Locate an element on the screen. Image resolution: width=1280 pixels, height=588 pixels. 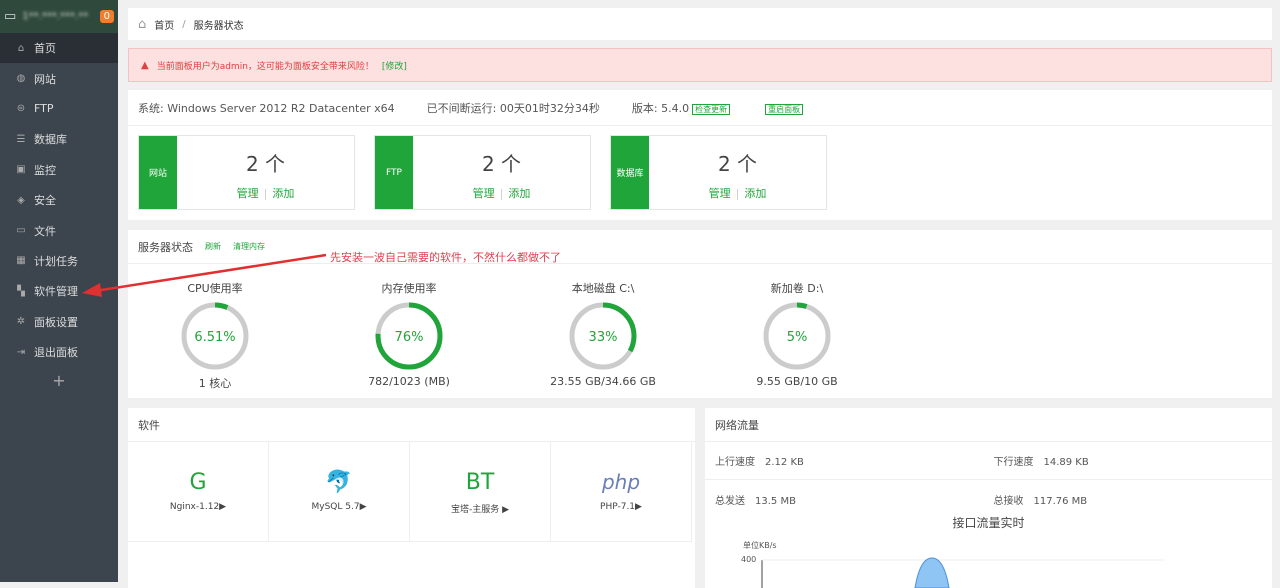
software-item: BT 宝塔-主服务 ▶ is located at coordinates (480, 492).